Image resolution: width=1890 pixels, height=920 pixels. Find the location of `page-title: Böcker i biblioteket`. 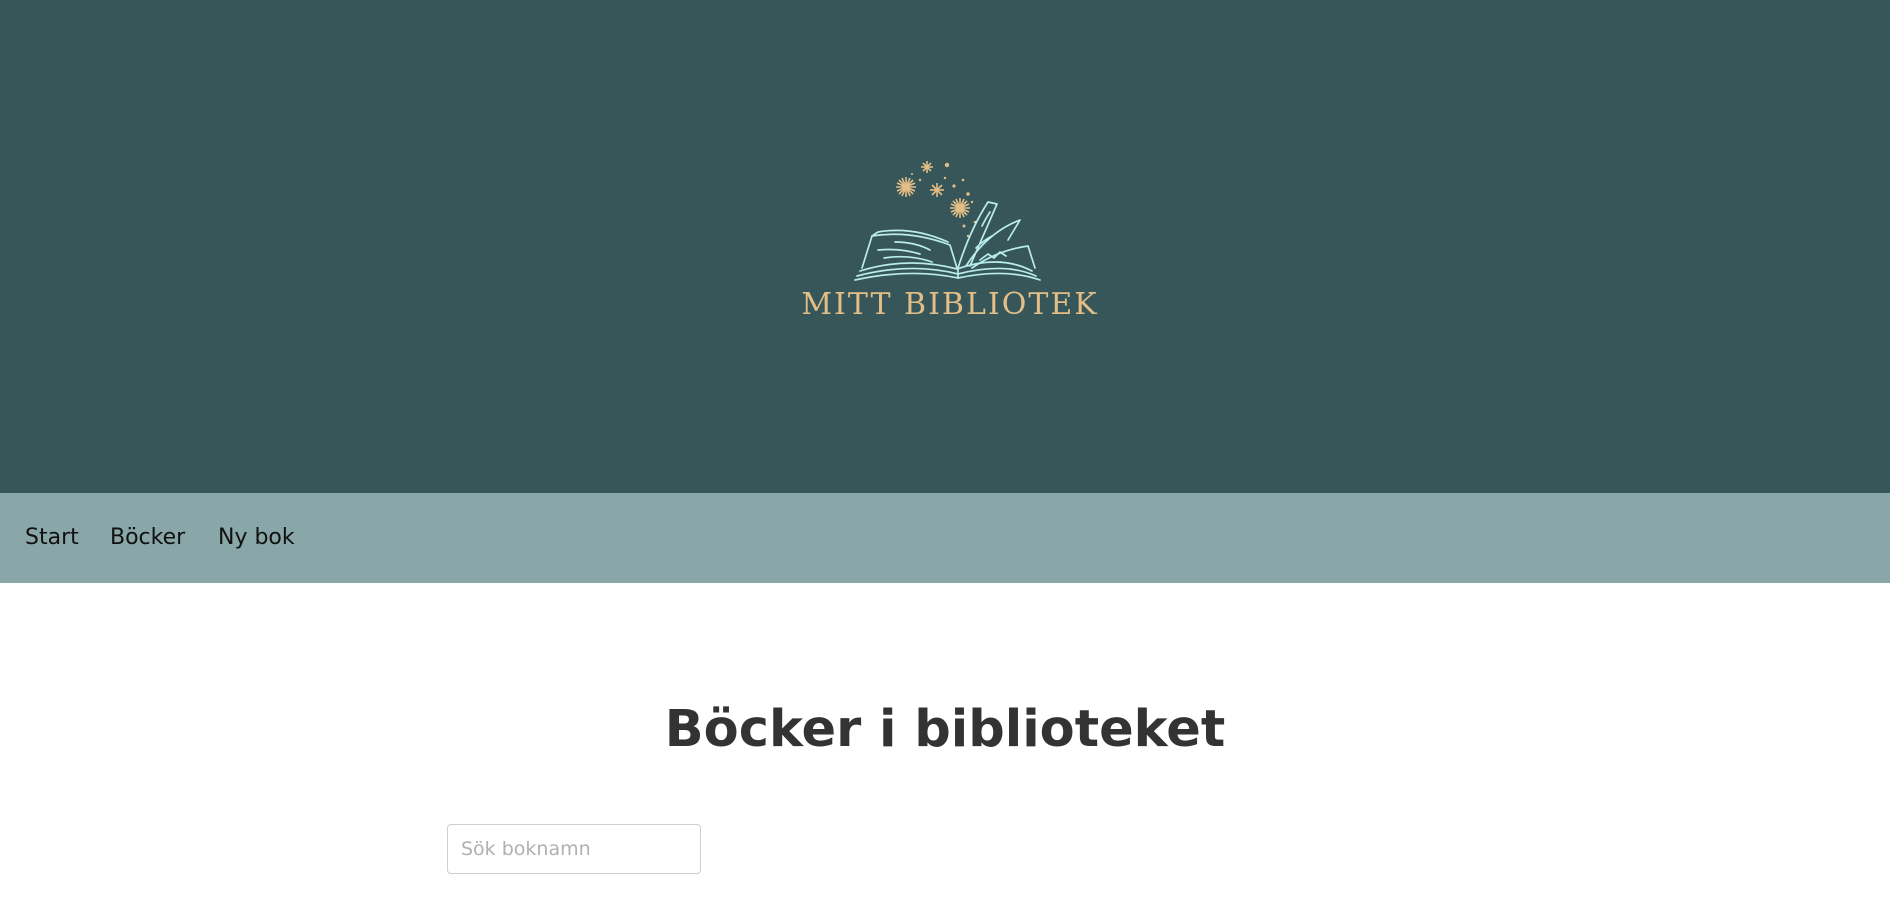

page-title: Böcker i biblioteket is located at coordinates (945, 729).